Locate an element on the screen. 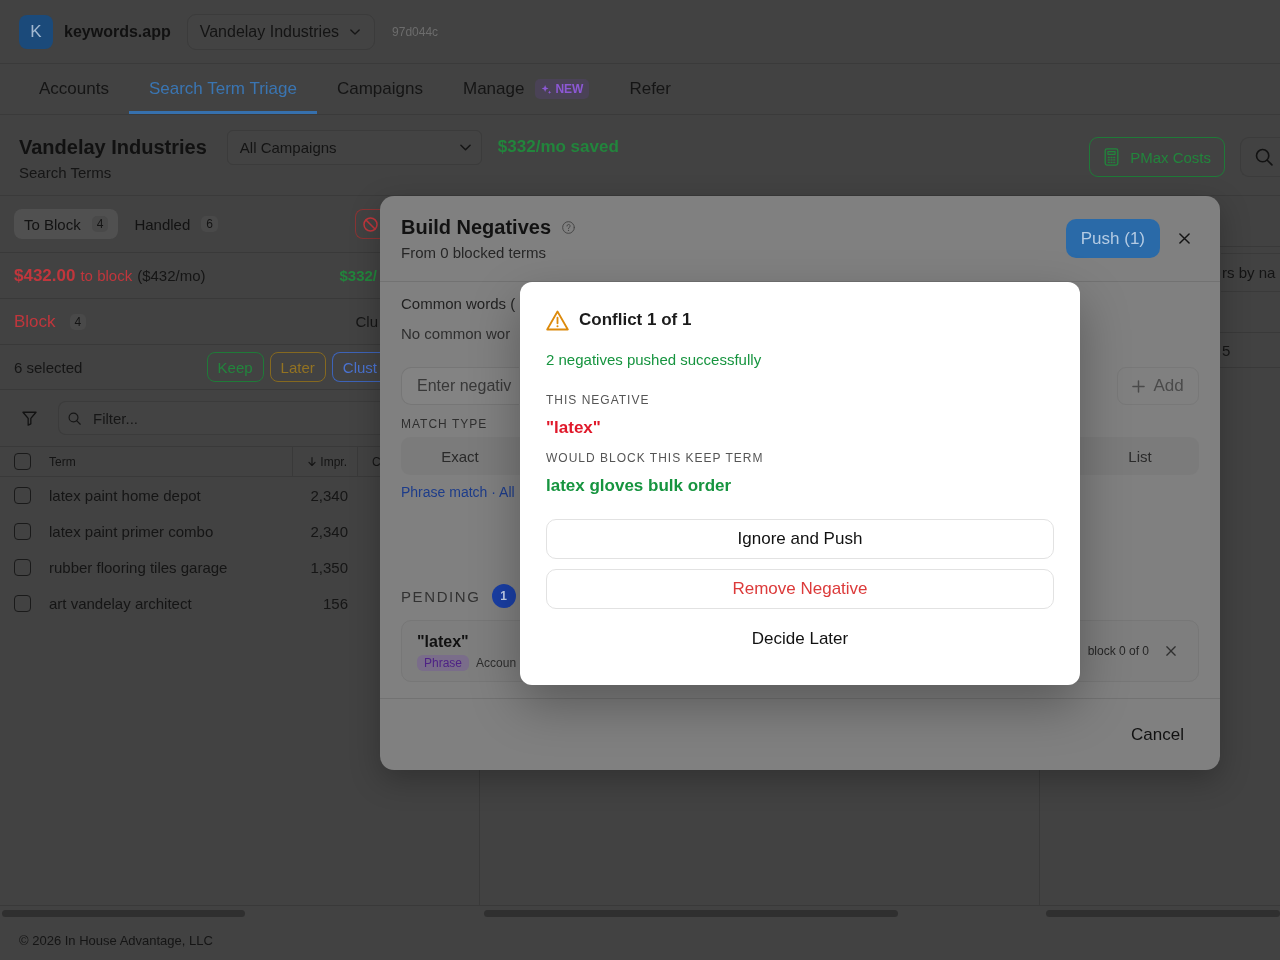 The width and height of the screenshot is (1280, 960). plus-icon is located at coordinates (1139, 386).